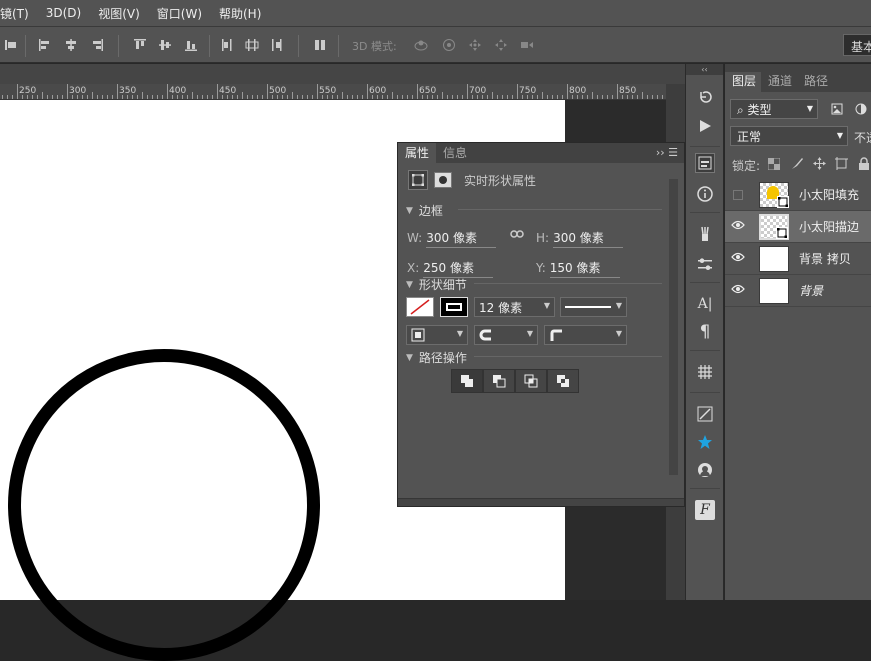 The height and width of the screenshot is (661, 871). What do you see at coordinates (499, 381) in the screenshot?
I see `subtract-shape-button` at bounding box center [499, 381].